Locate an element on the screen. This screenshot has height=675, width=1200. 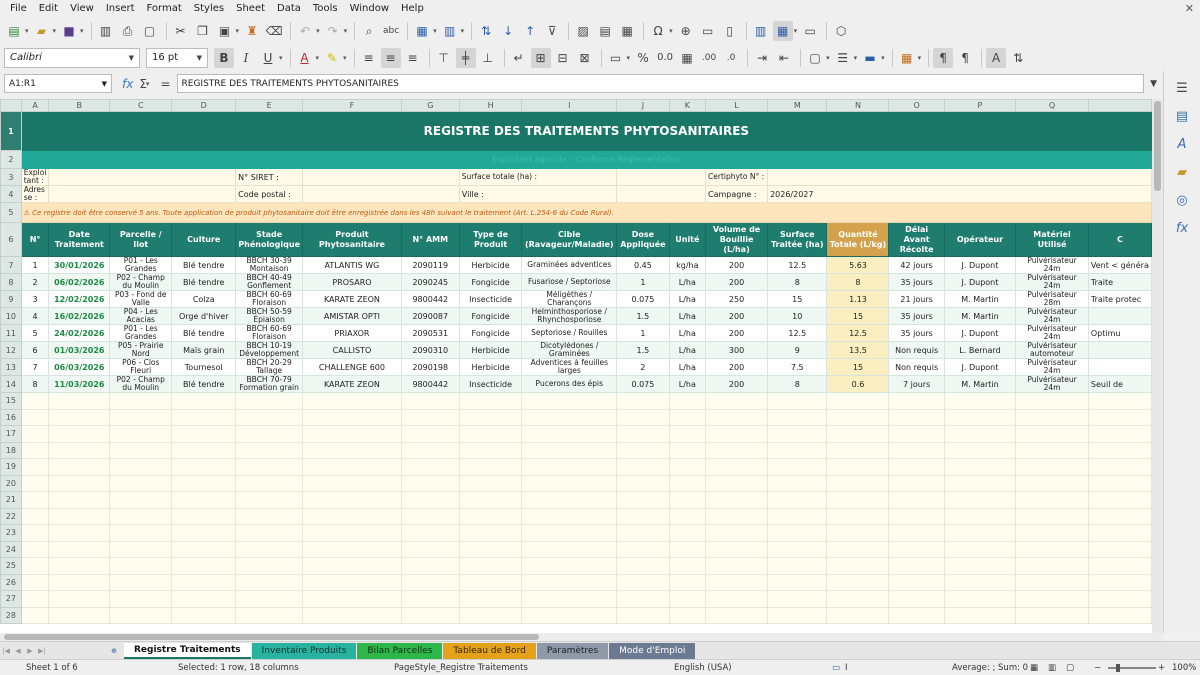
zoom-out-icon: − is located at coordinates (1097, 668).